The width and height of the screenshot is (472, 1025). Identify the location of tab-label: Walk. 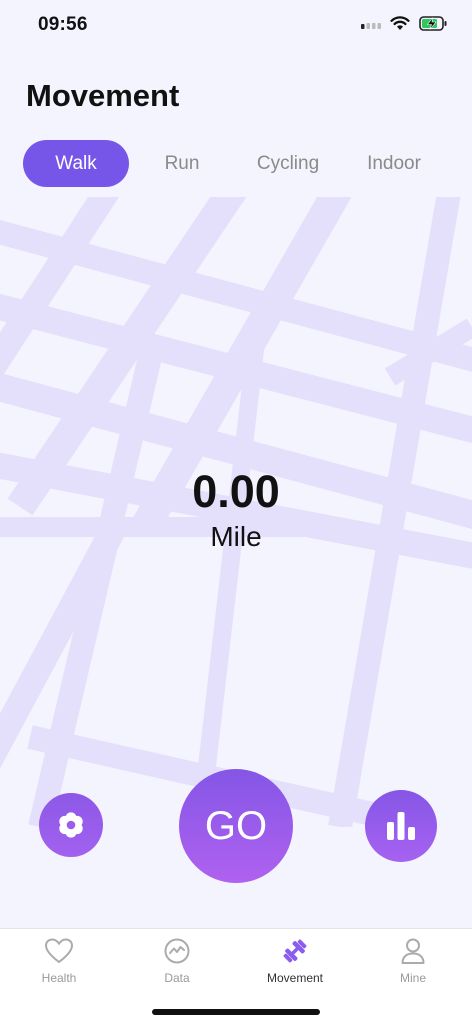
(76, 163).